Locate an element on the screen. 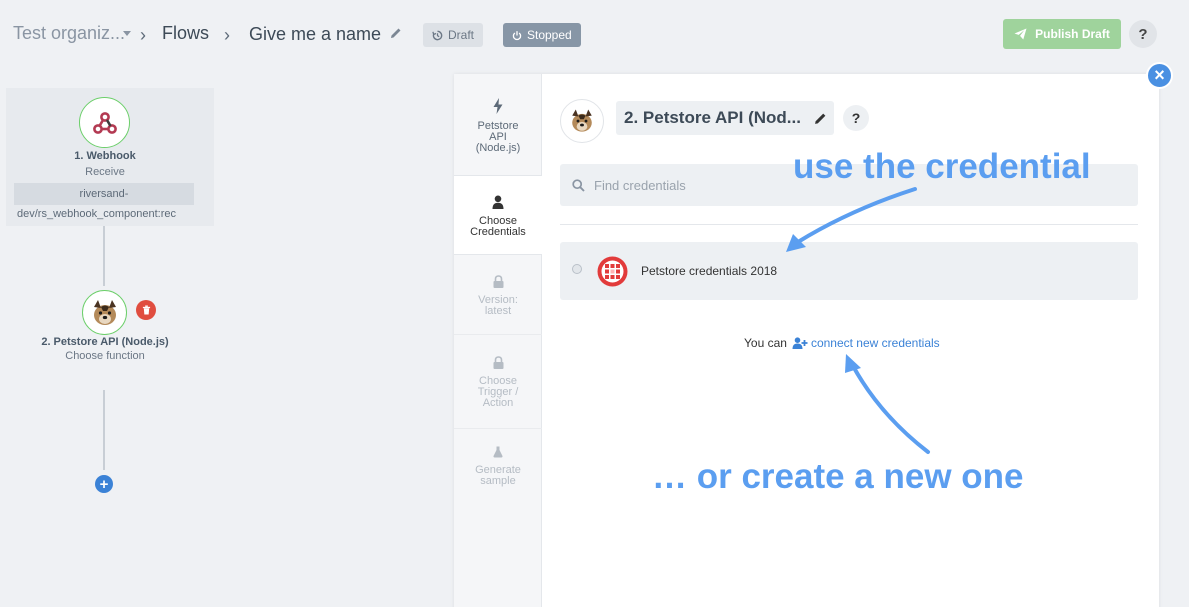  user-plus-icon is located at coordinates (800, 343).